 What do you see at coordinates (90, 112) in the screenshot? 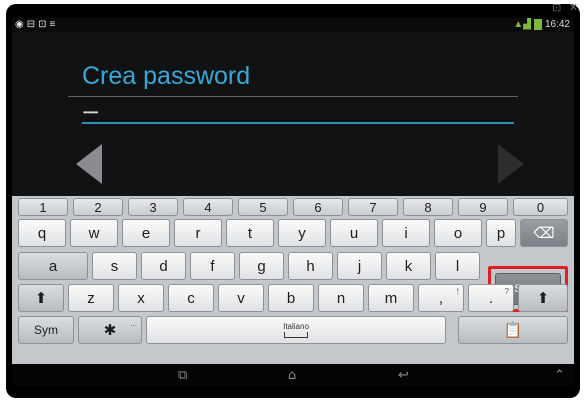
I see `password-mask: ••••••••` at bounding box center [90, 112].